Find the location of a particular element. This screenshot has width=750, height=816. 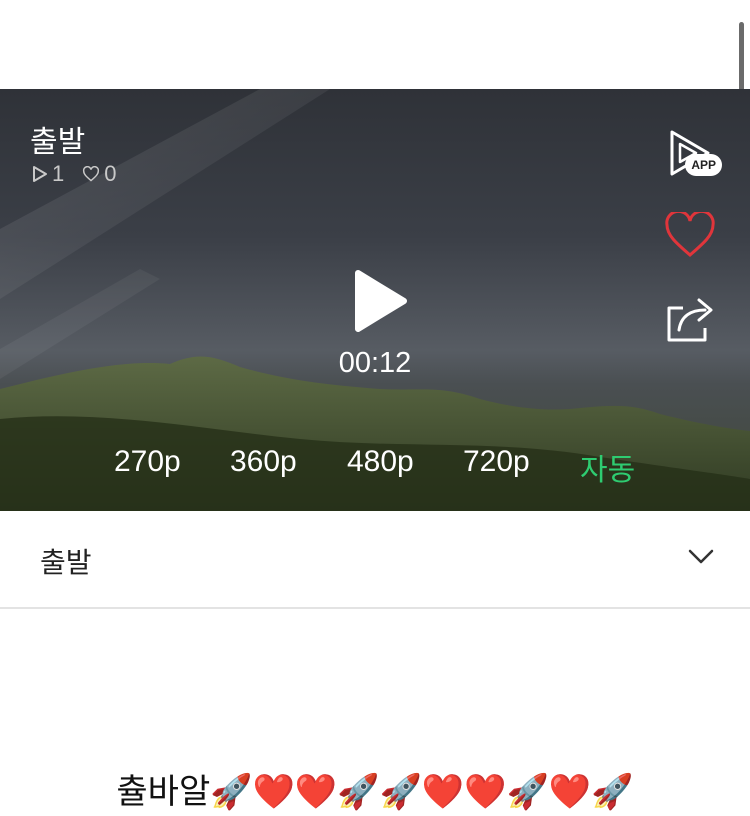

quality-option-720p: 720p is located at coordinates (496, 462).